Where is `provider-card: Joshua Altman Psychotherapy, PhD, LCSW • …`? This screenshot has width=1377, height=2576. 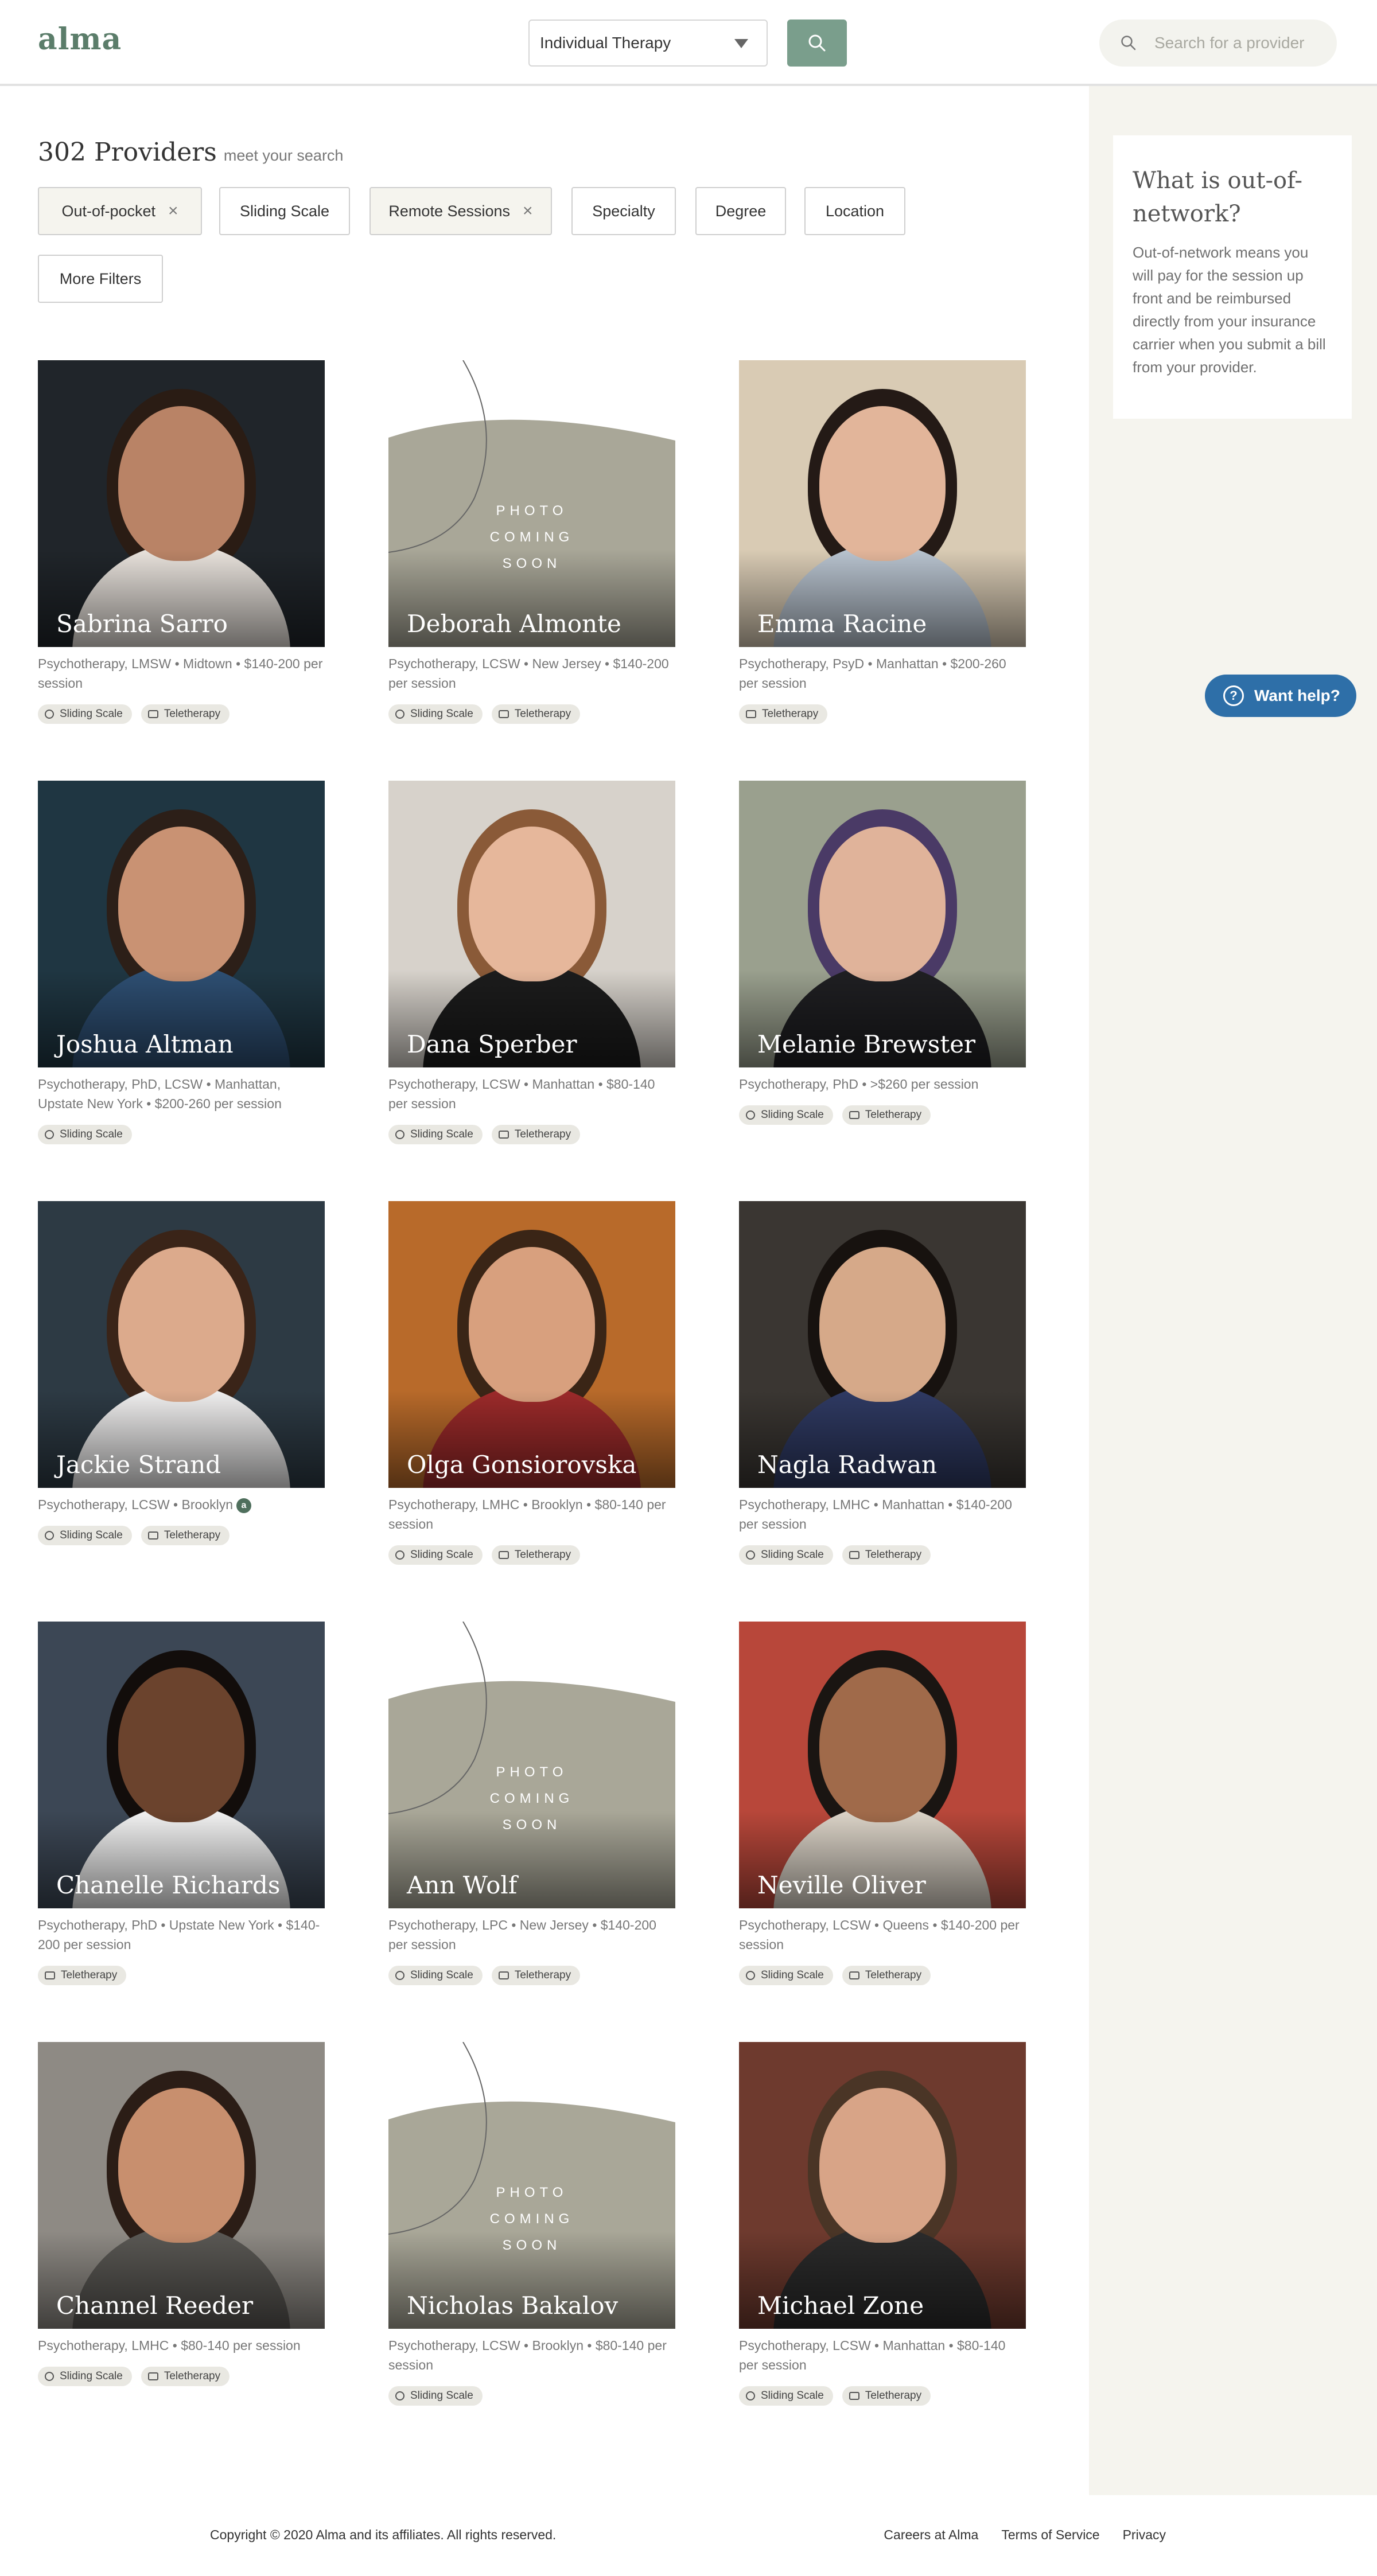
provider-card: Joshua Altman Psychotherapy, PhD, LCSW • … is located at coordinates (181, 963).